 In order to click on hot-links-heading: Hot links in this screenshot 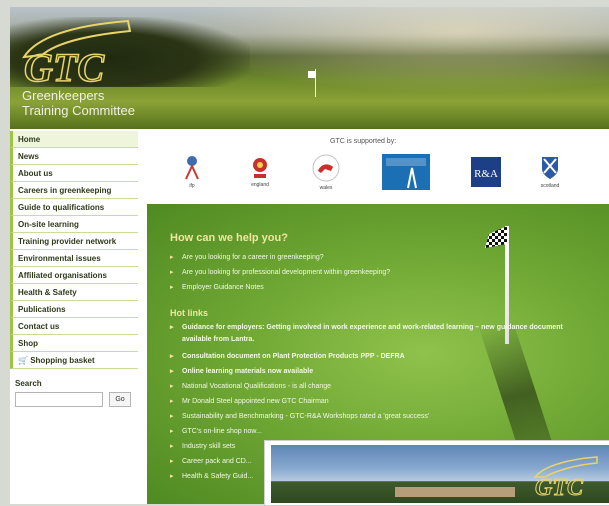, I will do `click(189, 313)`.